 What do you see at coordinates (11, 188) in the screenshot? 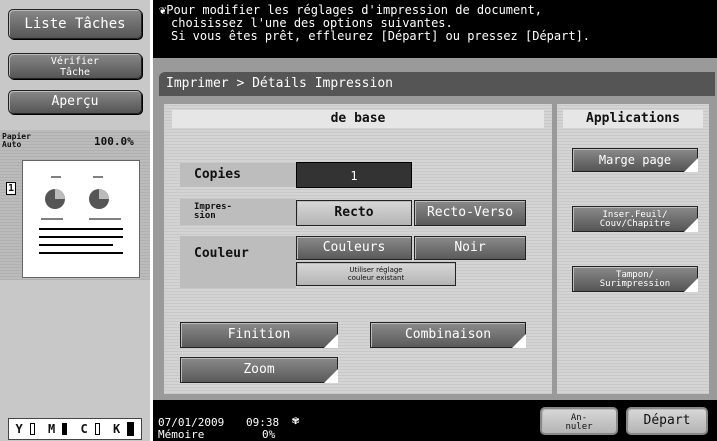
I see `page-badge: 1` at bounding box center [11, 188].